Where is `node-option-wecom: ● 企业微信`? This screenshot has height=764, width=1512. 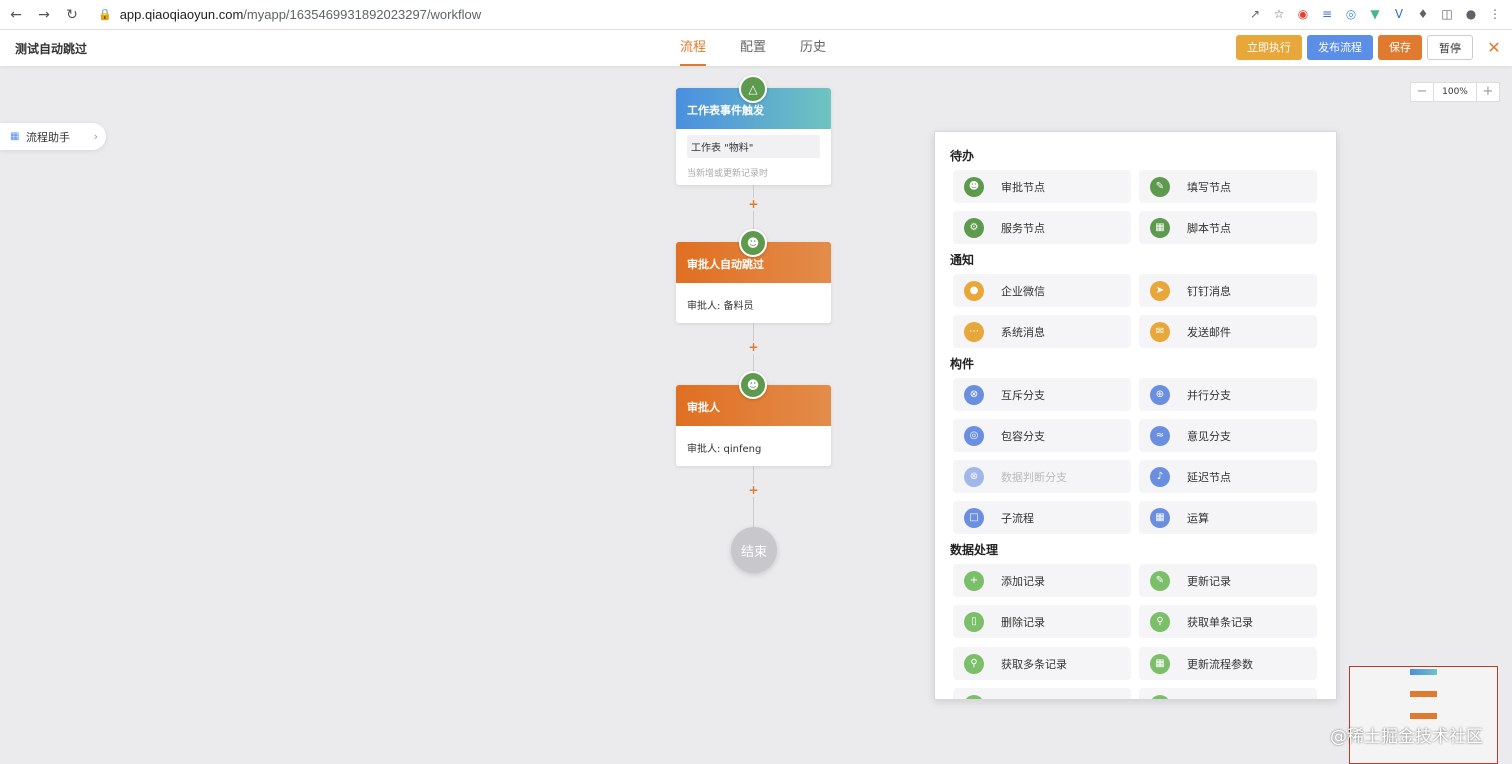
node-option-wecom: ● 企业微信 is located at coordinates (1042, 290).